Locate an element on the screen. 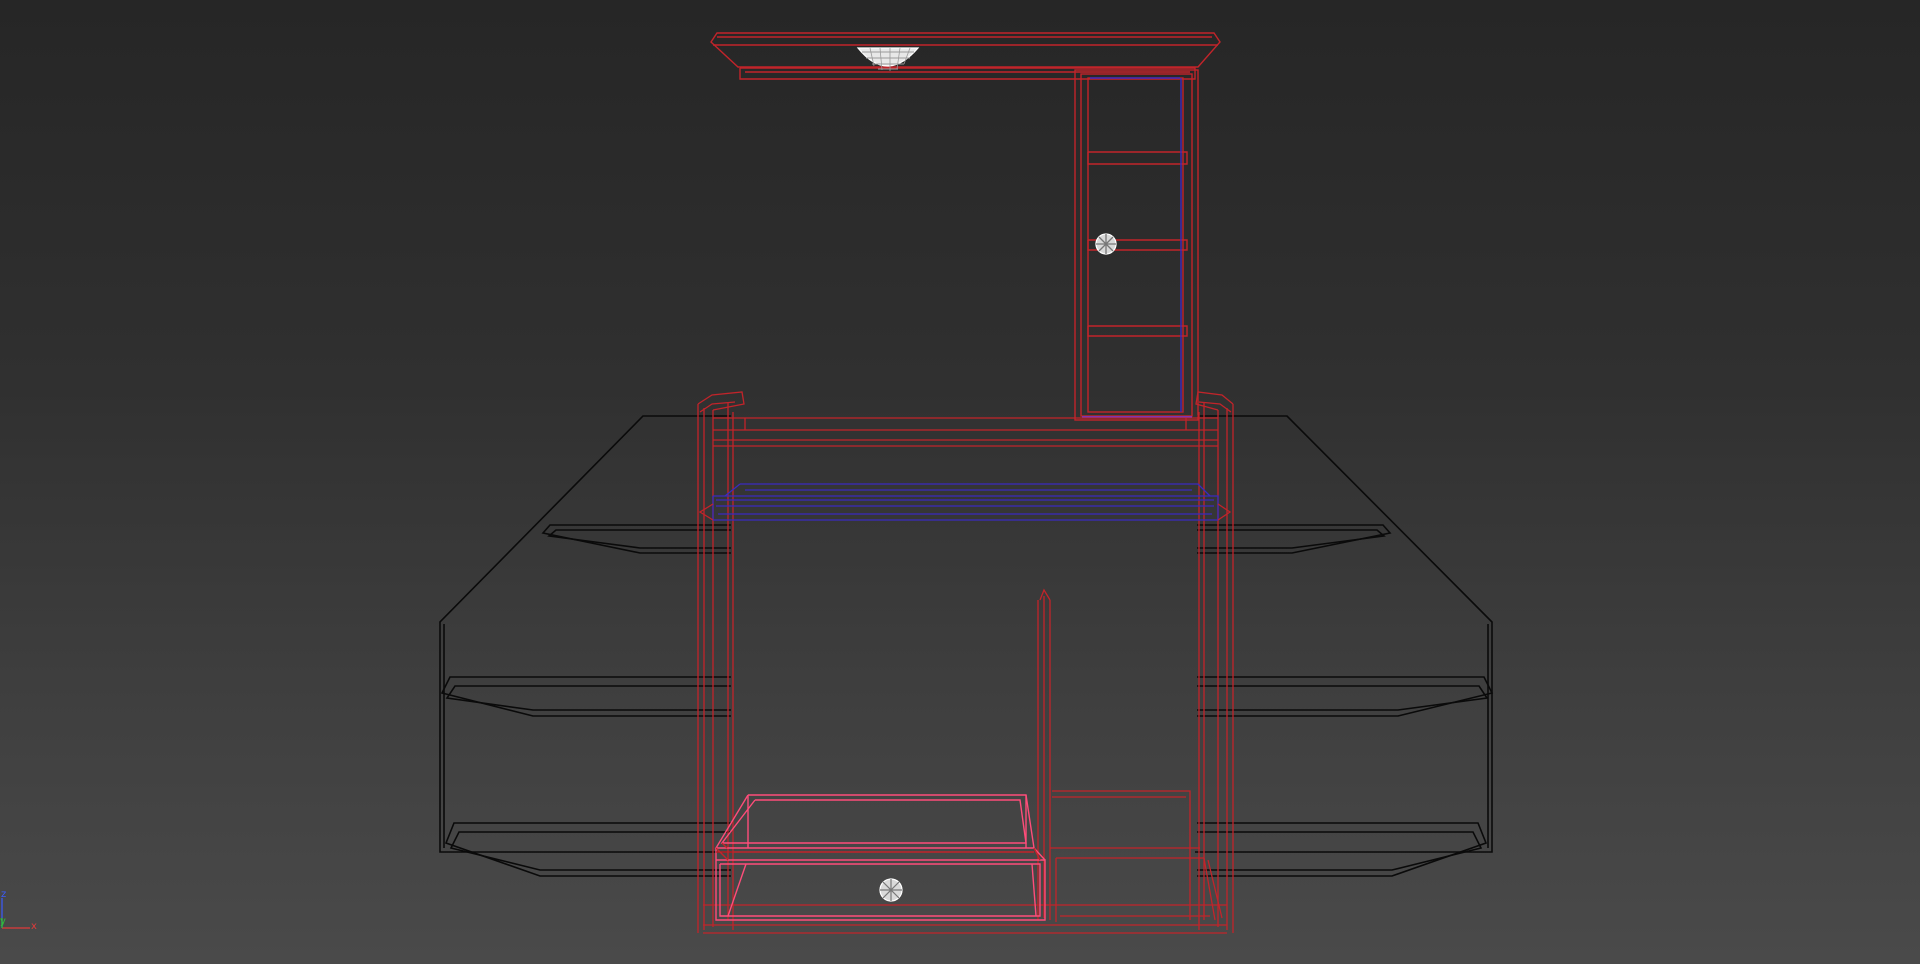 The height and width of the screenshot is (964, 1920). axis-z-label: z is located at coordinates (4, 894).